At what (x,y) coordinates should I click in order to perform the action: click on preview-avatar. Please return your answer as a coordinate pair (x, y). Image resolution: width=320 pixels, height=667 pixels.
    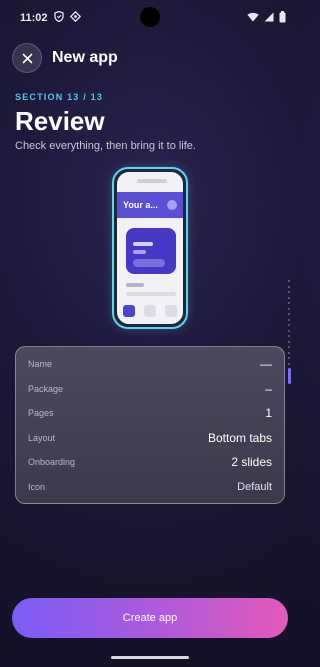
    Looking at the image, I should click on (172, 205).